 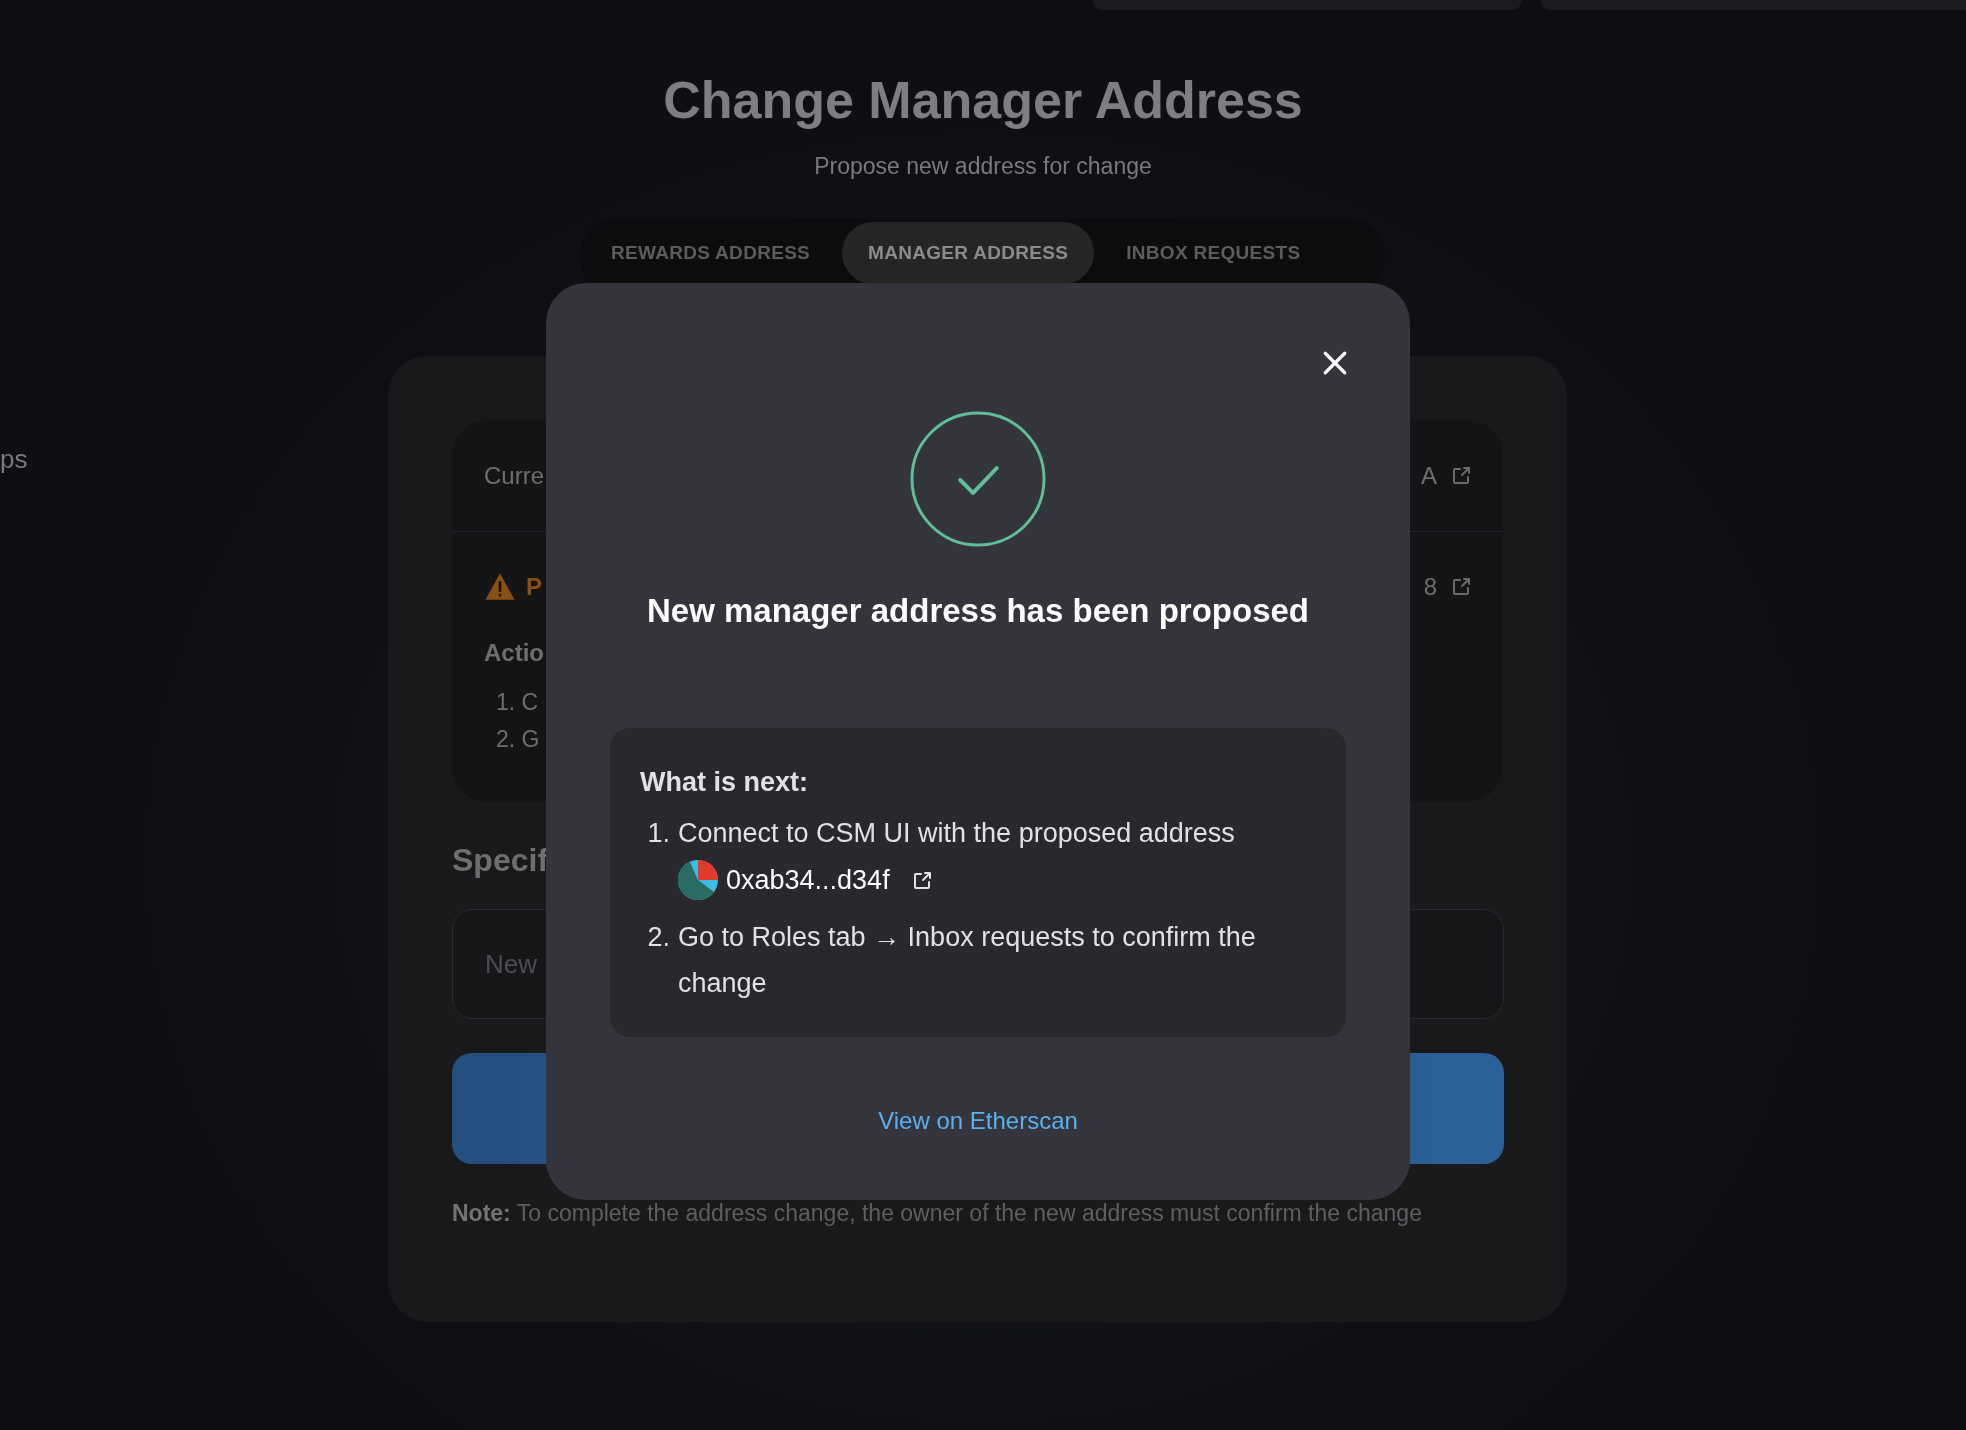 I want to click on row-label: Curre, so click(x=514, y=475).